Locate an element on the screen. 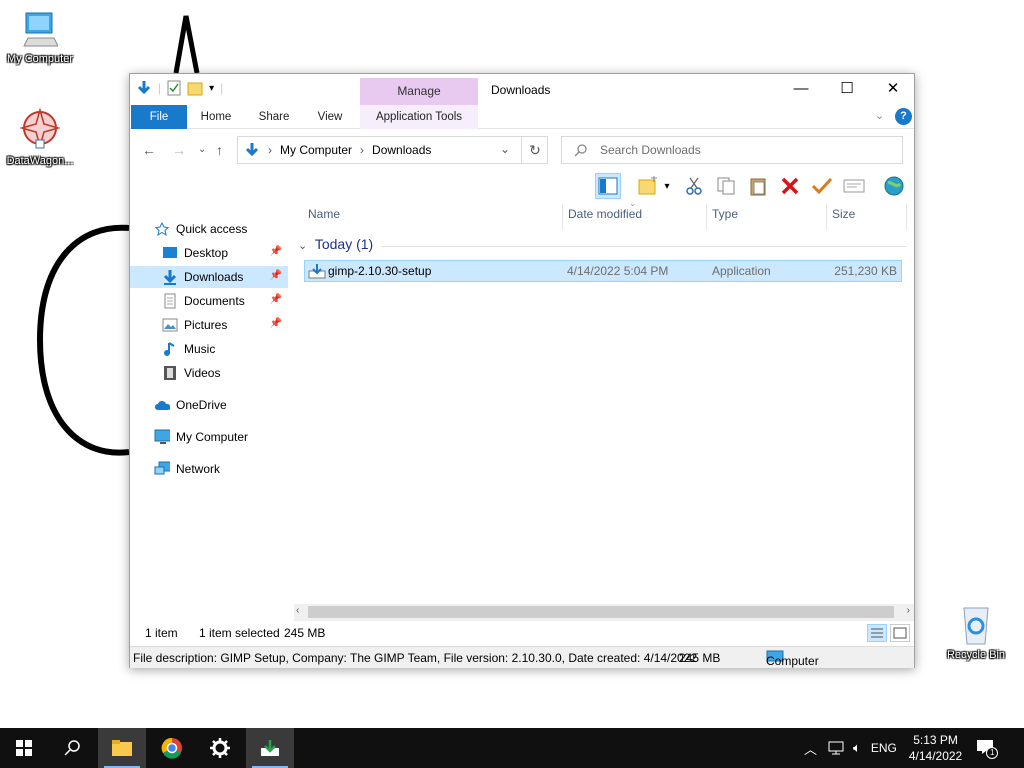  sidebar-item-pictures: Pictures 📌 is located at coordinates (209, 325).